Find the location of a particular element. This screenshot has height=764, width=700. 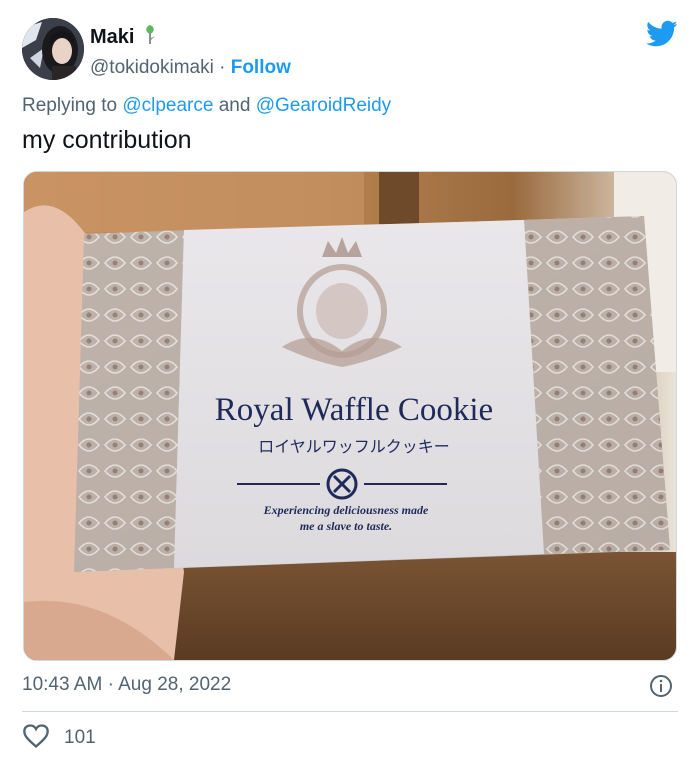

leaf-badge-icon is located at coordinates (150, 36).